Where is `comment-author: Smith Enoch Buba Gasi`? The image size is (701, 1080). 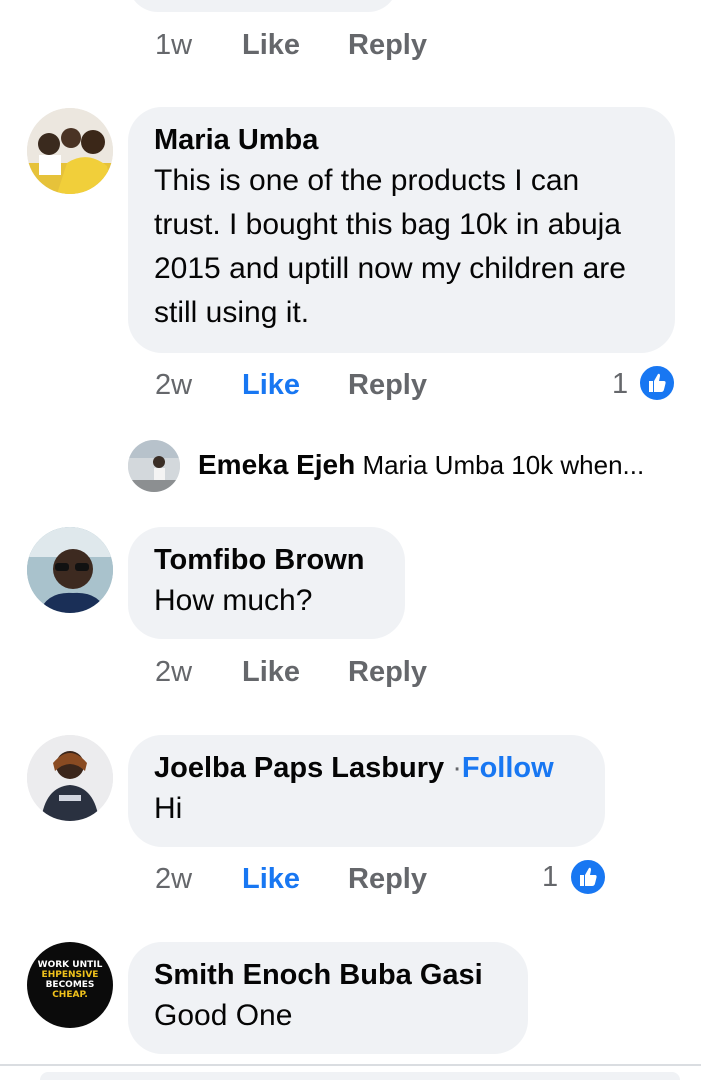
comment-author: Smith Enoch Buba Gasi is located at coordinates (328, 975).